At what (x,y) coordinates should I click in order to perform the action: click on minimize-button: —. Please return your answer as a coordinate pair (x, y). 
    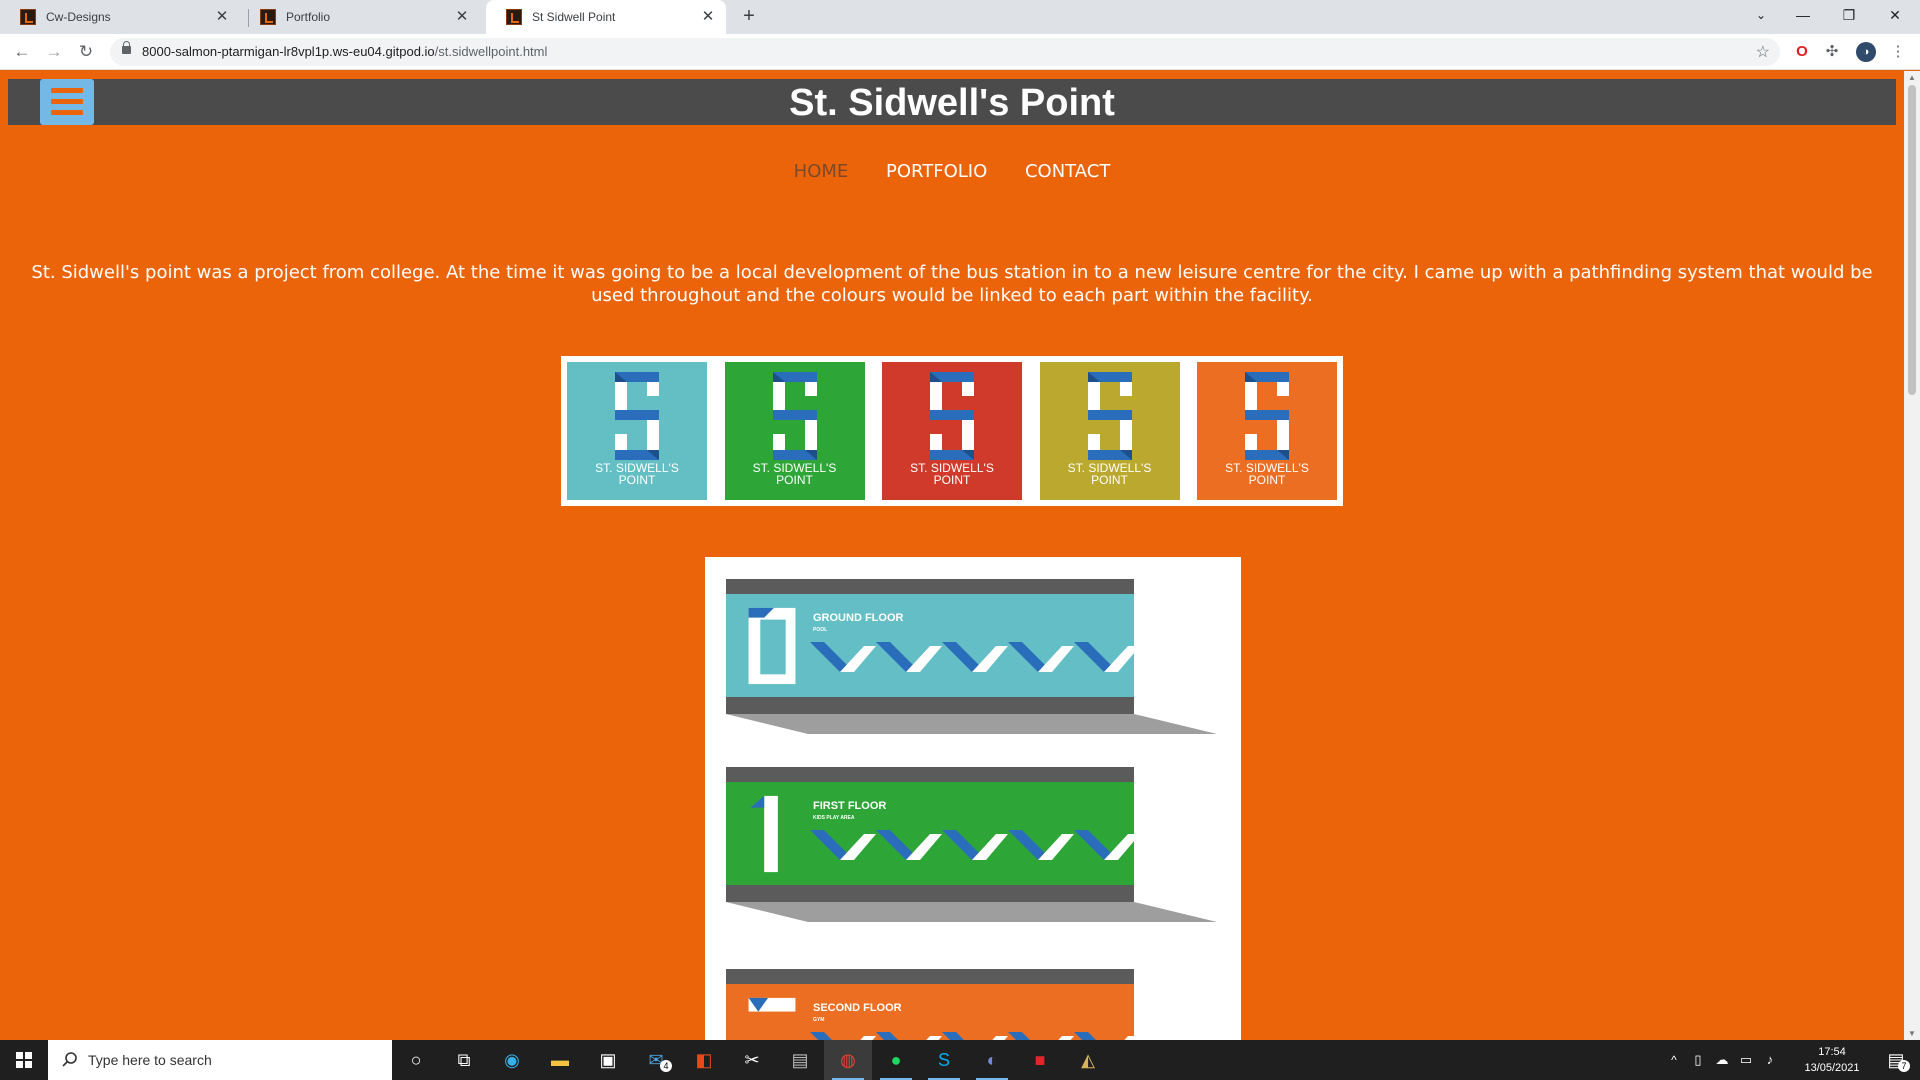
    Looking at the image, I should click on (1803, 15).